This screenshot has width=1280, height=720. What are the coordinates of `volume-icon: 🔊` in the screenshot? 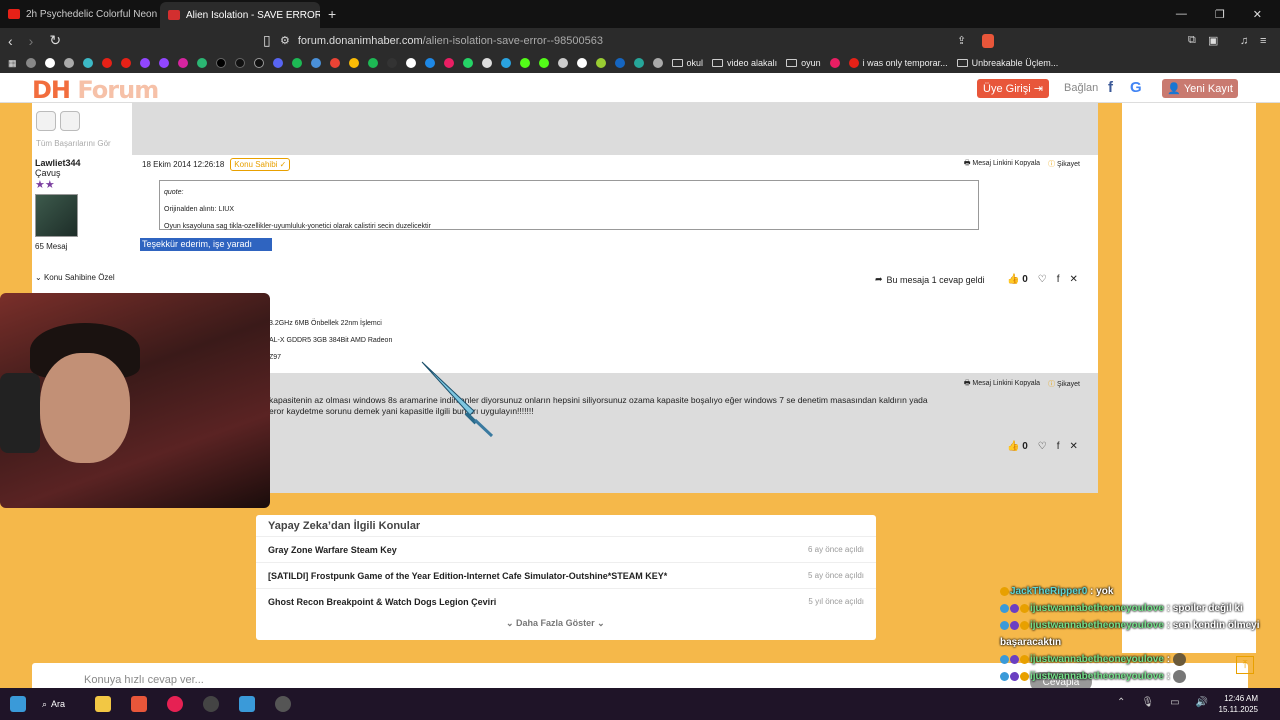 It's located at (1202, 702).